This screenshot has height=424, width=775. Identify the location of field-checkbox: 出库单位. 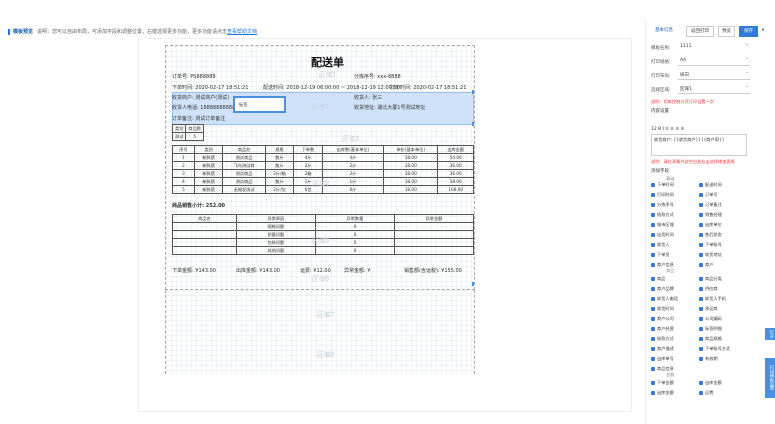
(710, 225).